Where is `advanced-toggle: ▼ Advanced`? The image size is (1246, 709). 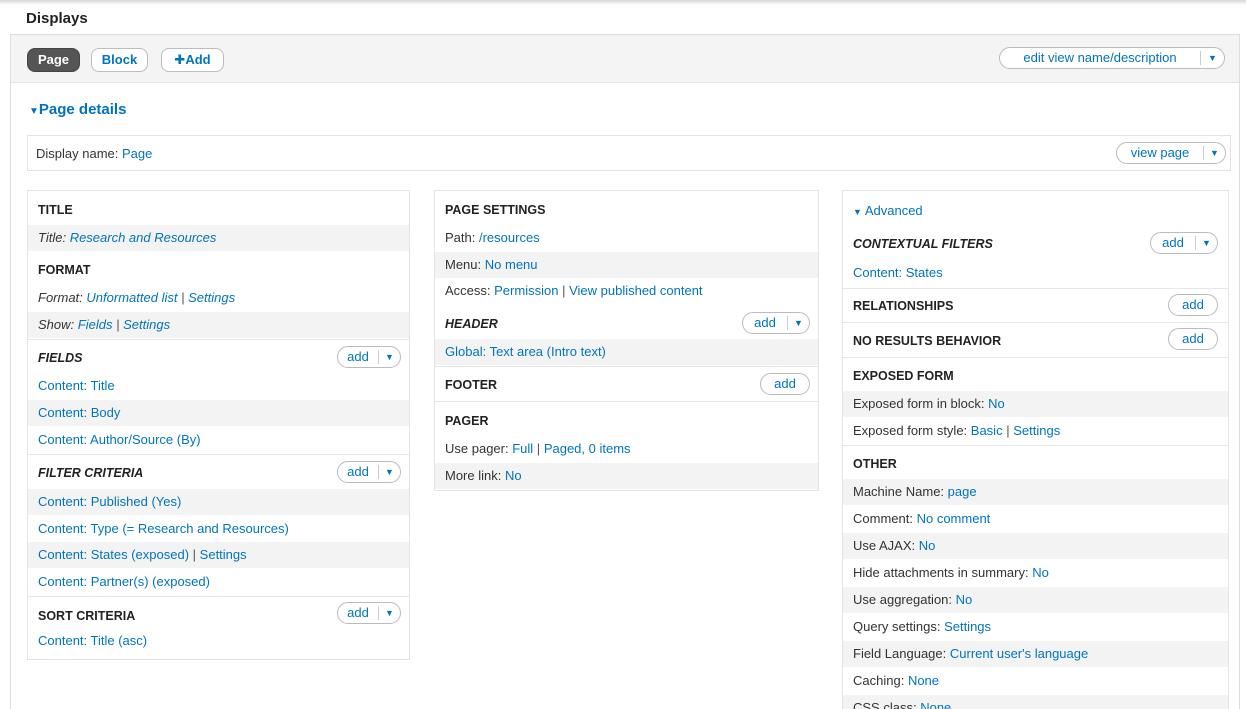 advanced-toggle: ▼ Advanced is located at coordinates (888, 210).